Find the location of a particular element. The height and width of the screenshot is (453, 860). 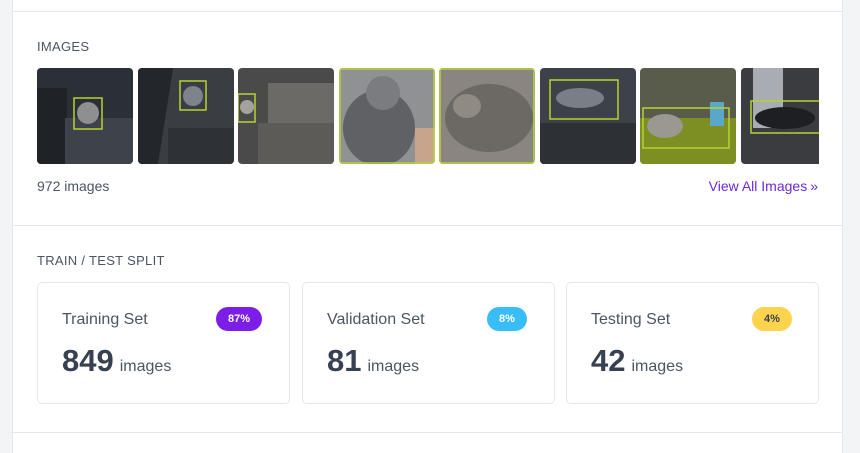

image-count-line: 42 images is located at coordinates (637, 361).